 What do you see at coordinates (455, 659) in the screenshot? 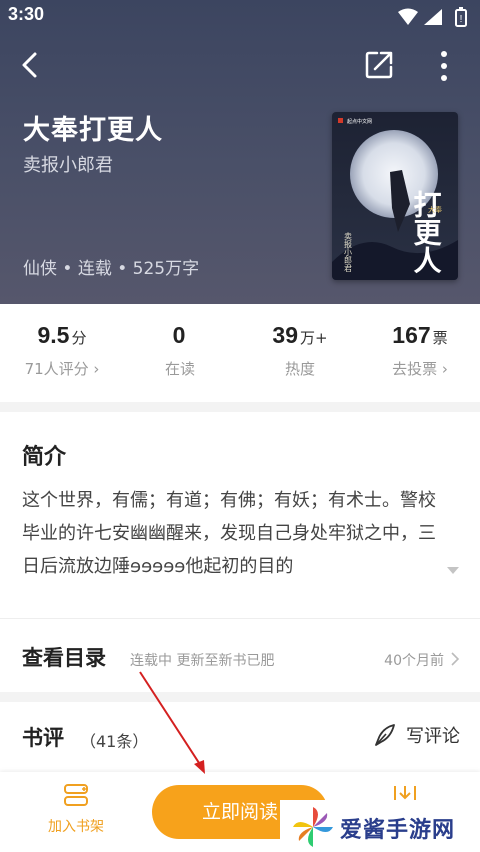
I see `chevron-right-icon` at bounding box center [455, 659].